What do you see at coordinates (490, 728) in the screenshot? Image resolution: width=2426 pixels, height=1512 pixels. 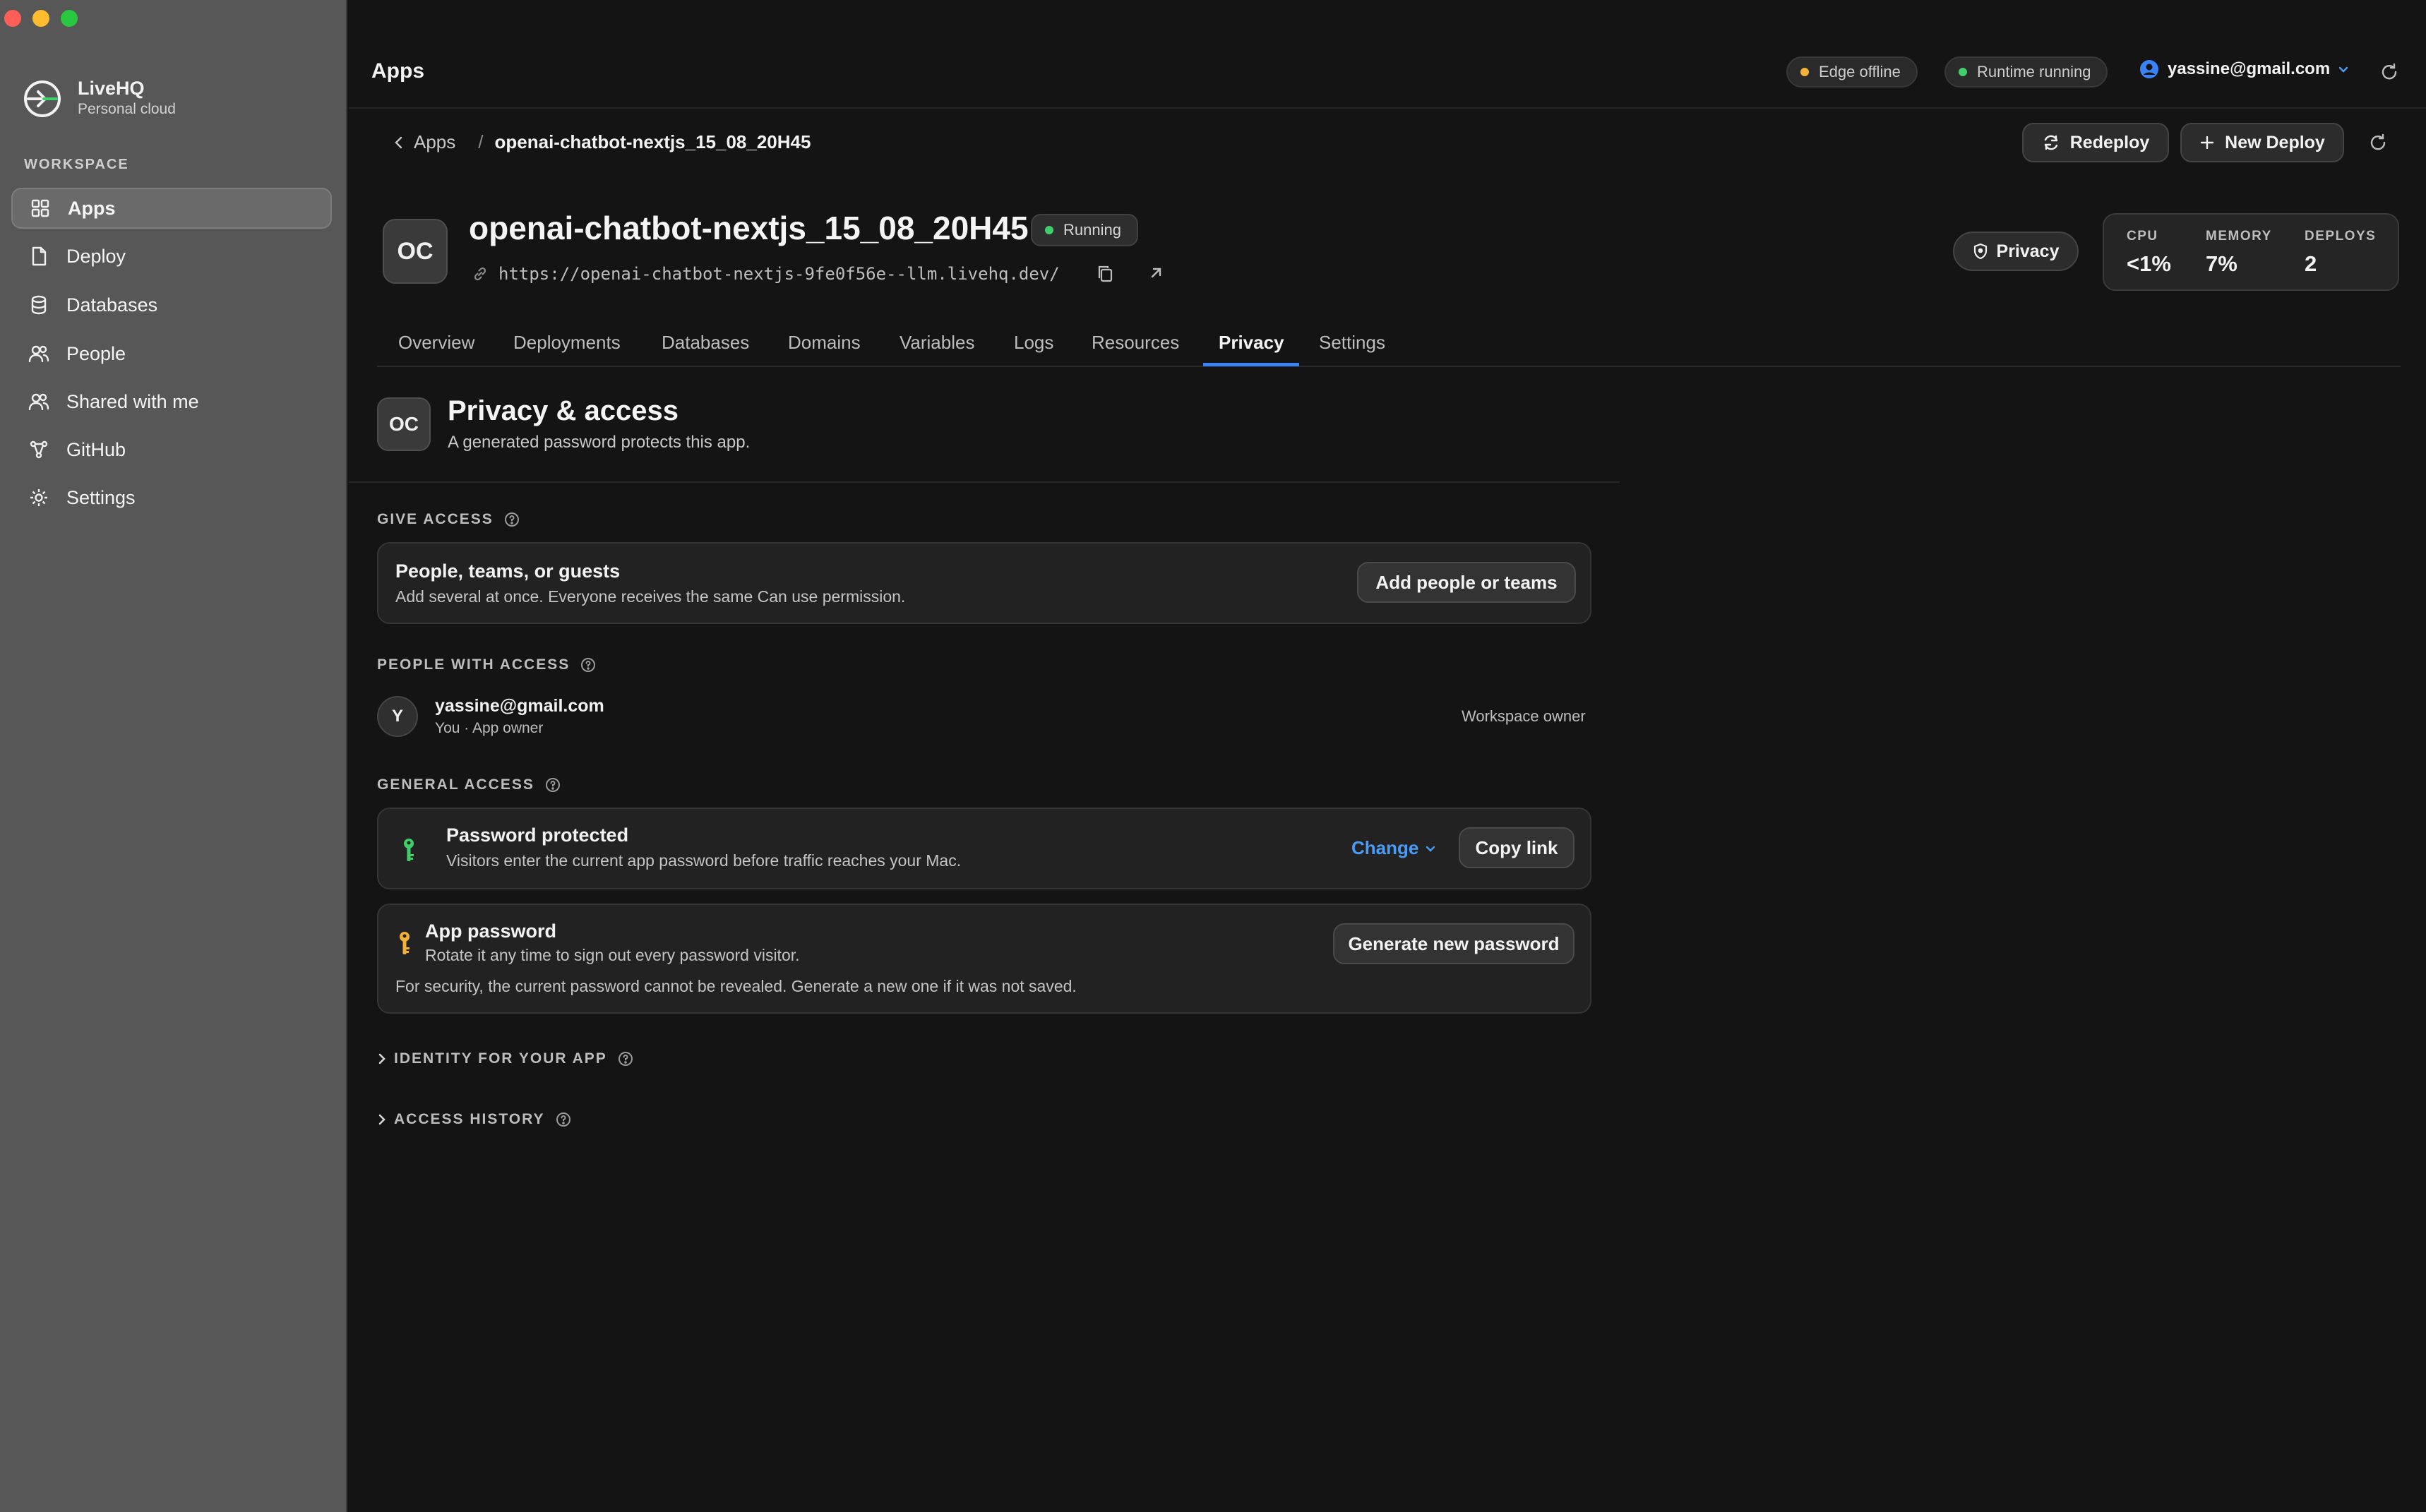 I see `person-role-subtitle: You · App owner` at bounding box center [490, 728].